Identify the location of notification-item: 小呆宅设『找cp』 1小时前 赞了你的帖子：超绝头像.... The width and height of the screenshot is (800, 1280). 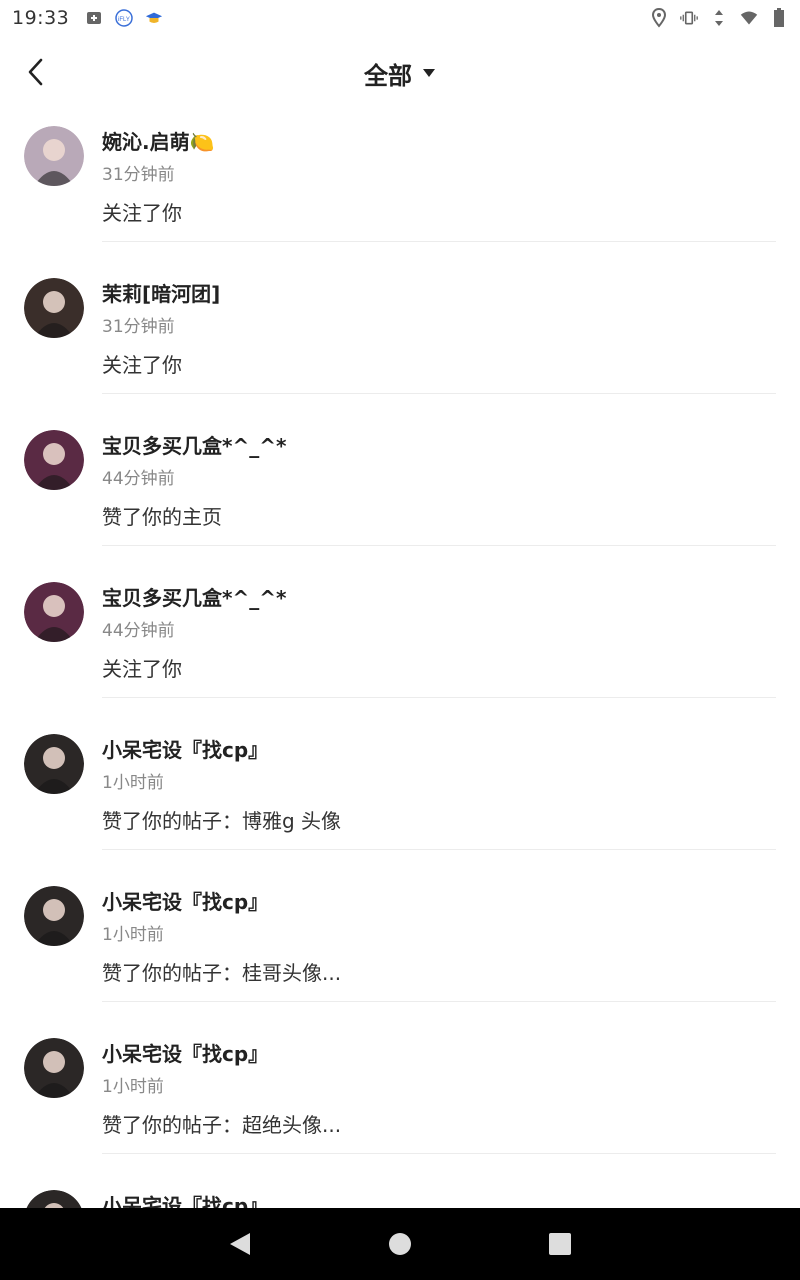
(400, 1098).